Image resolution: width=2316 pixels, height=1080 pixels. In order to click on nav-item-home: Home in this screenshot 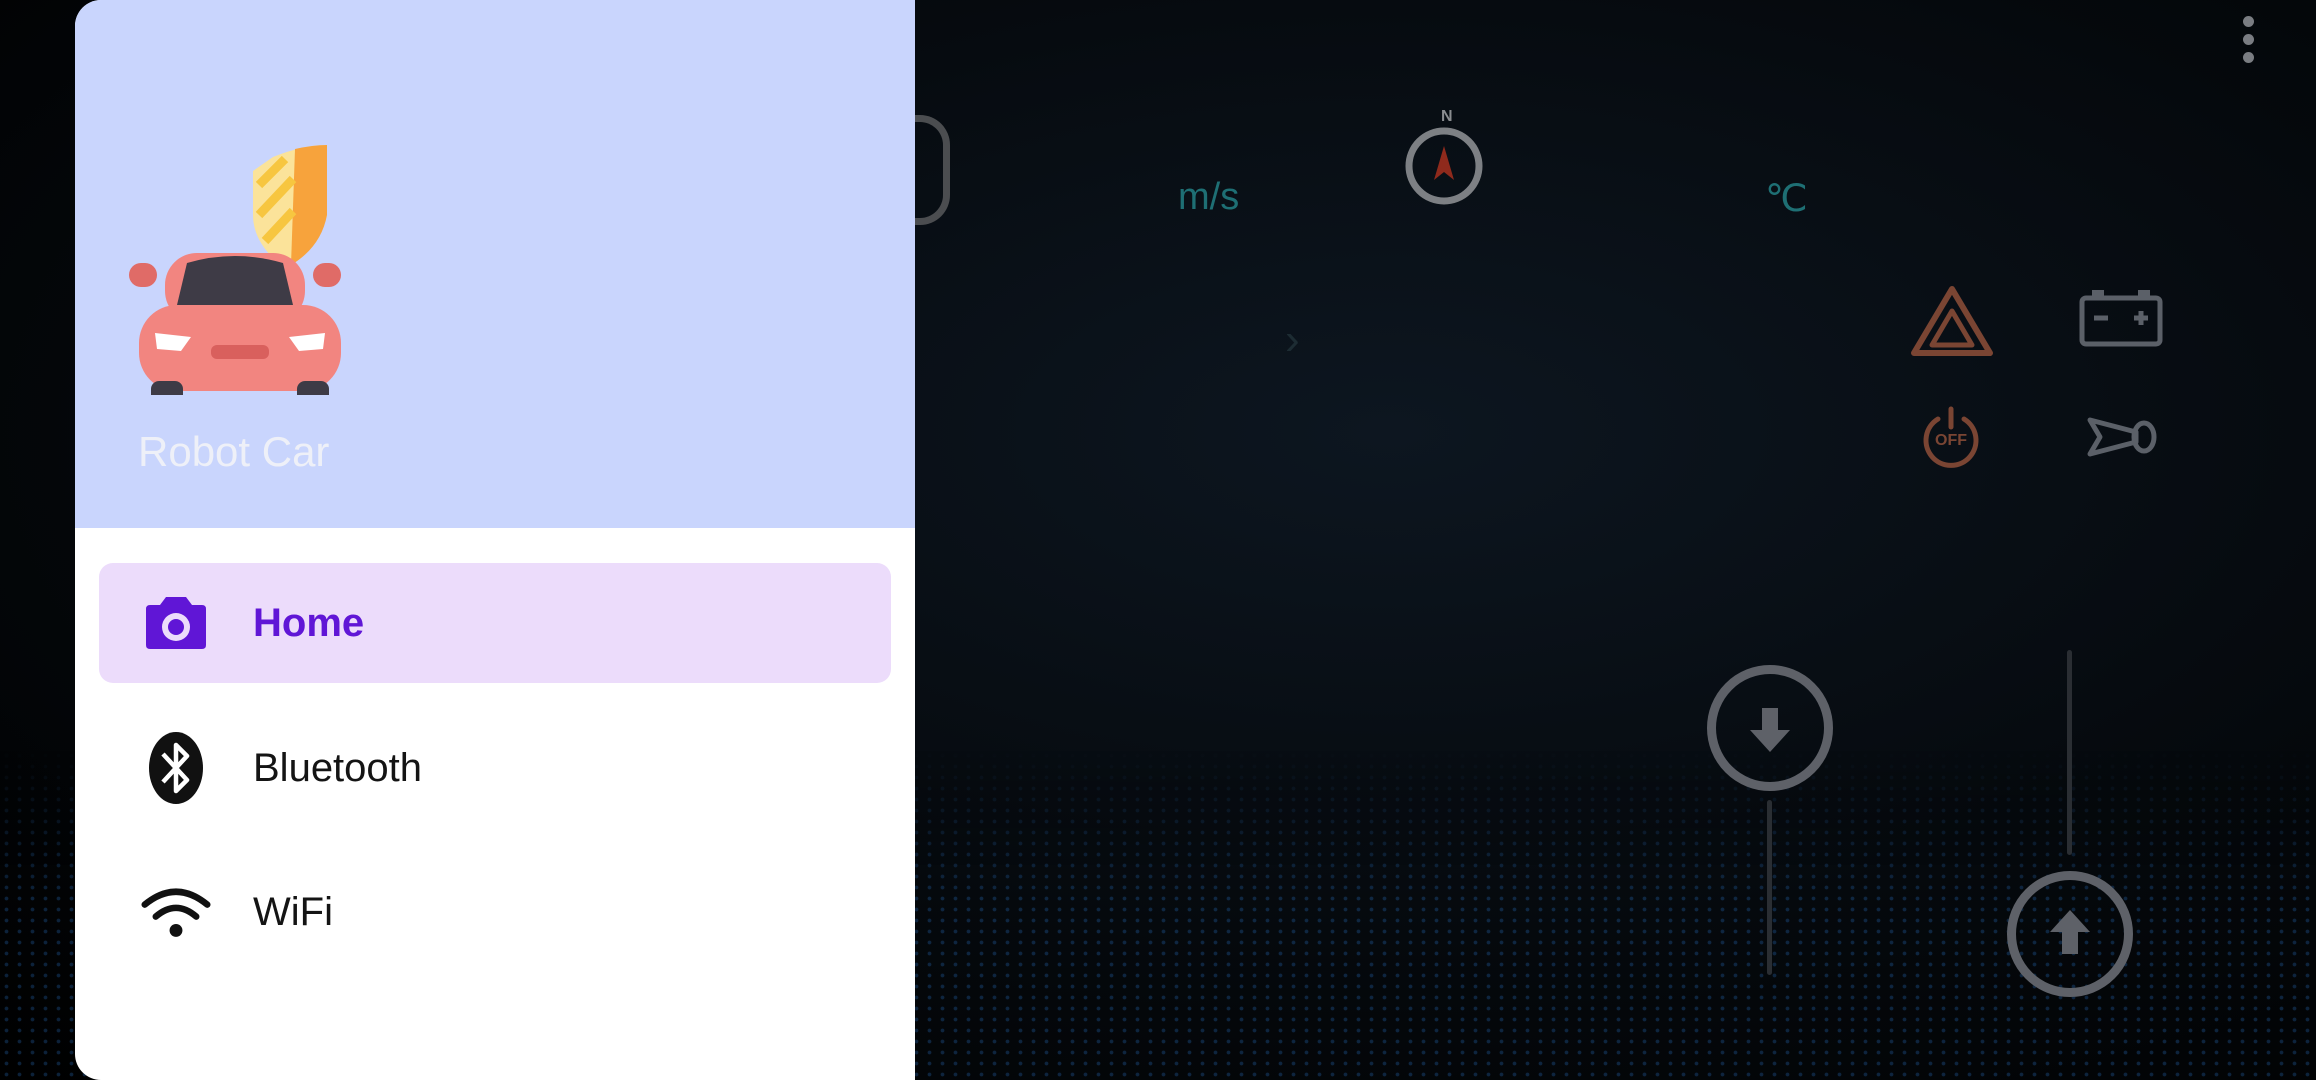, I will do `click(495, 623)`.